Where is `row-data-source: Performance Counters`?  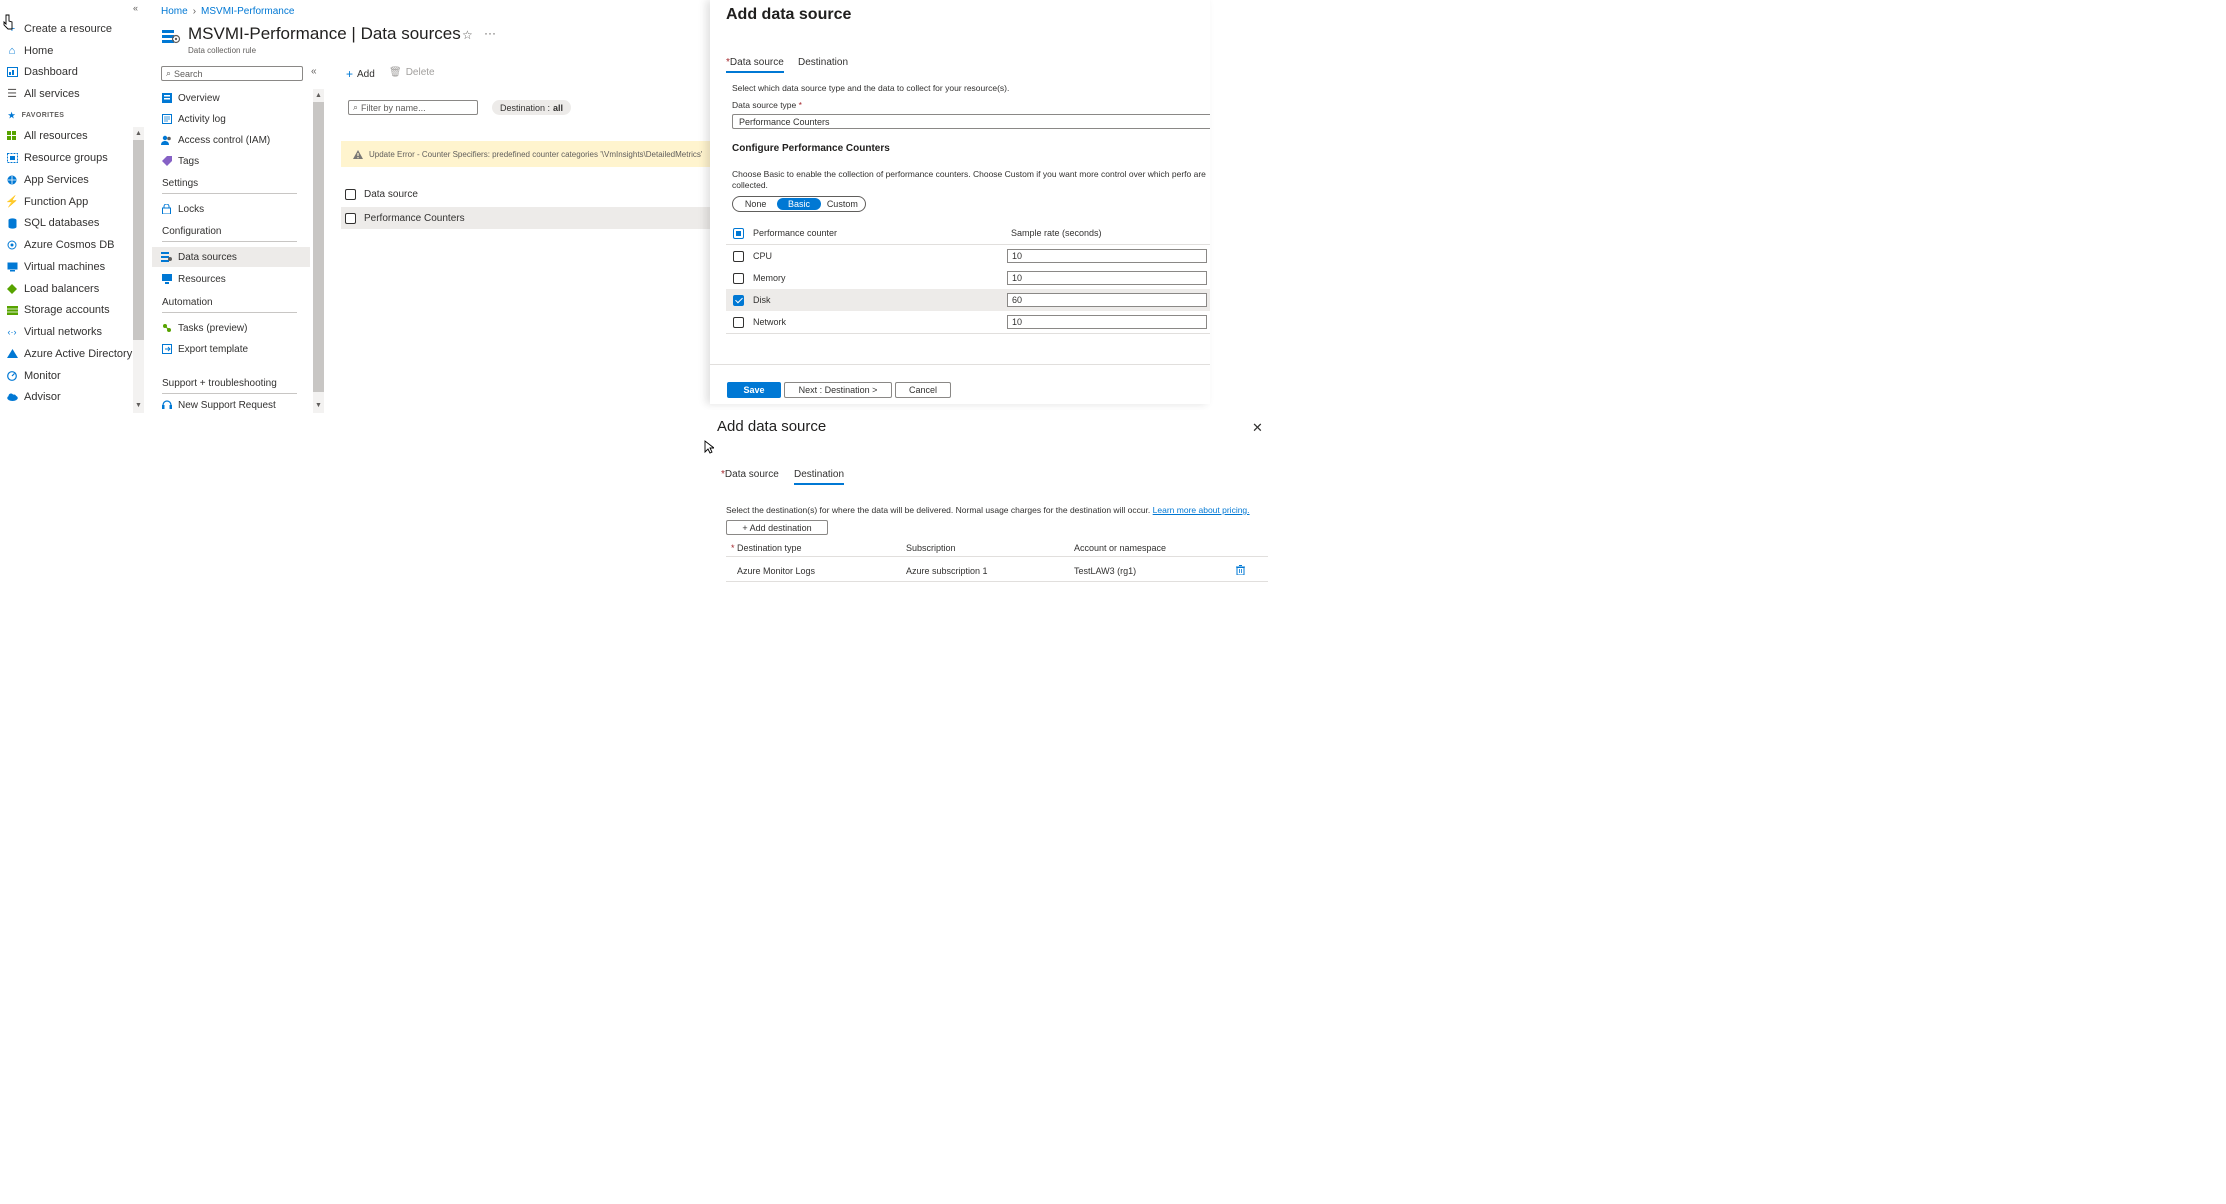 row-data-source: Performance Counters is located at coordinates (414, 218).